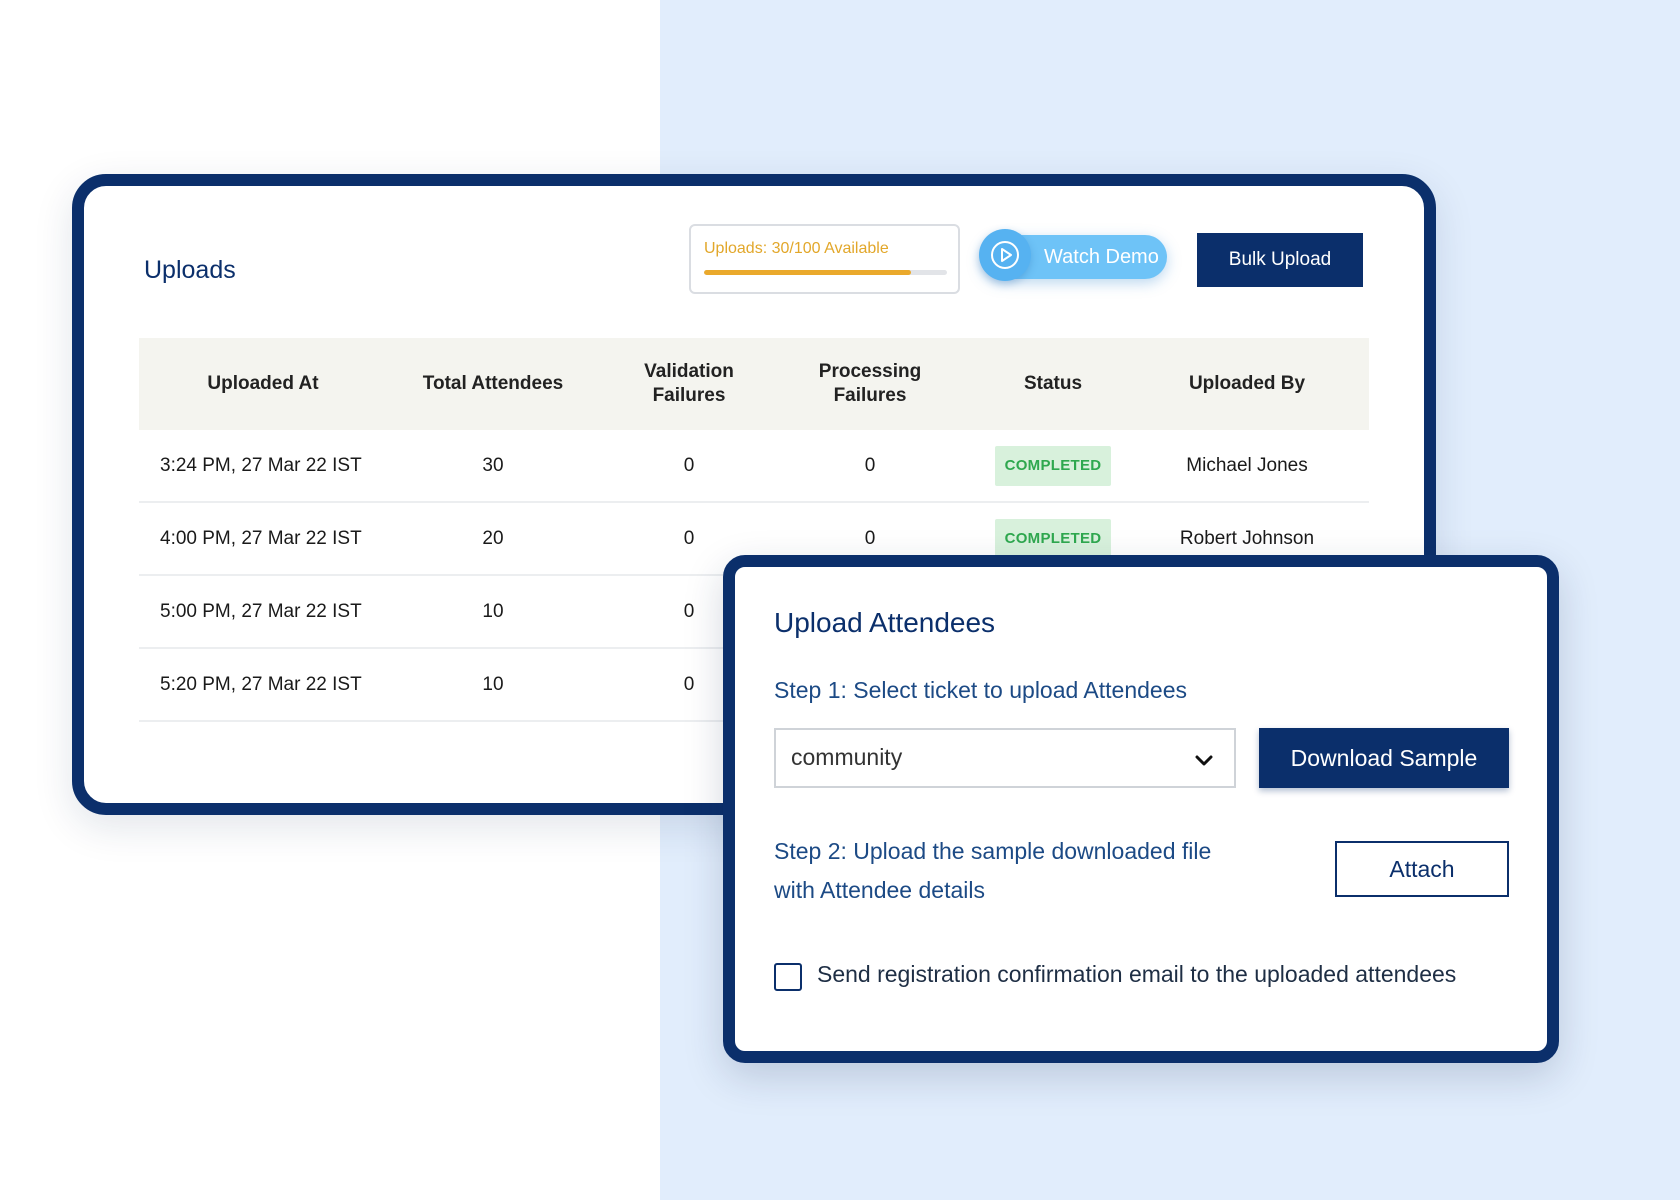 Image resolution: width=1680 pixels, height=1200 pixels. What do you see at coordinates (493, 465) in the screenshot?
I see `cell-total-attendees: 30` at bounding box center [493, 465].